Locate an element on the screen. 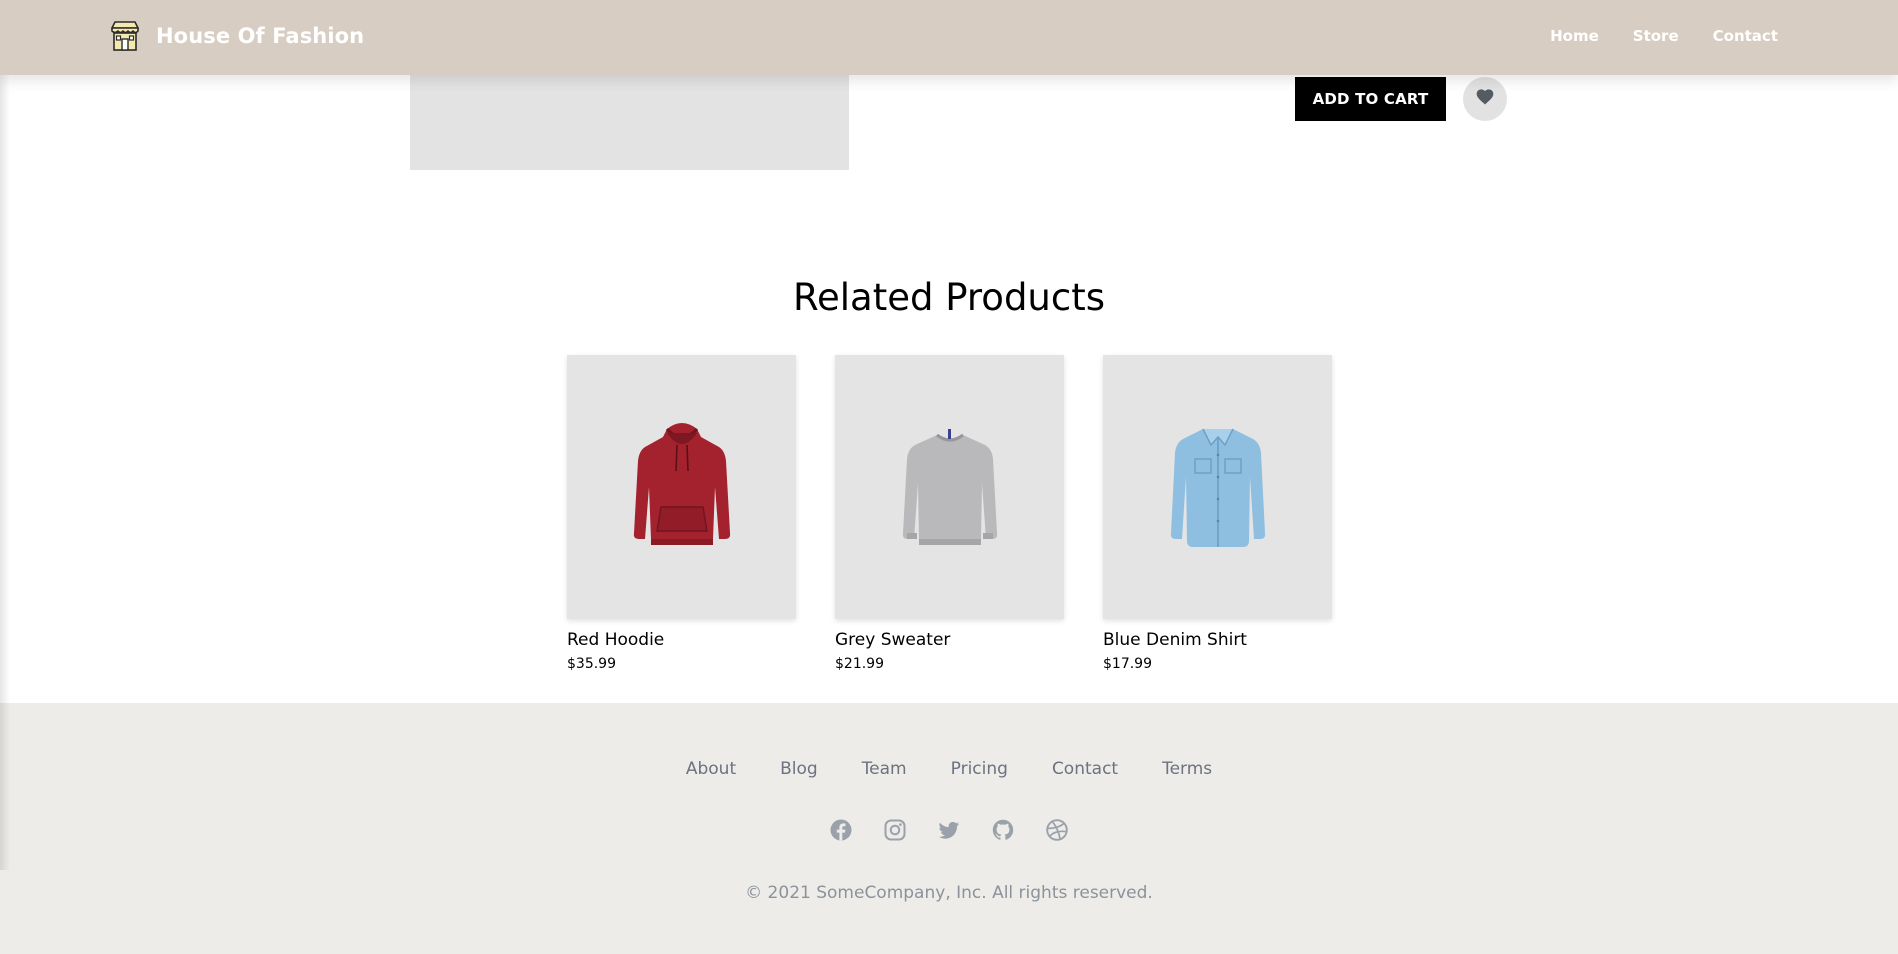 Image resolution: width=1898 pixels, height=954 pixels. product-image-placeholder is located at coordinates (629, 122).